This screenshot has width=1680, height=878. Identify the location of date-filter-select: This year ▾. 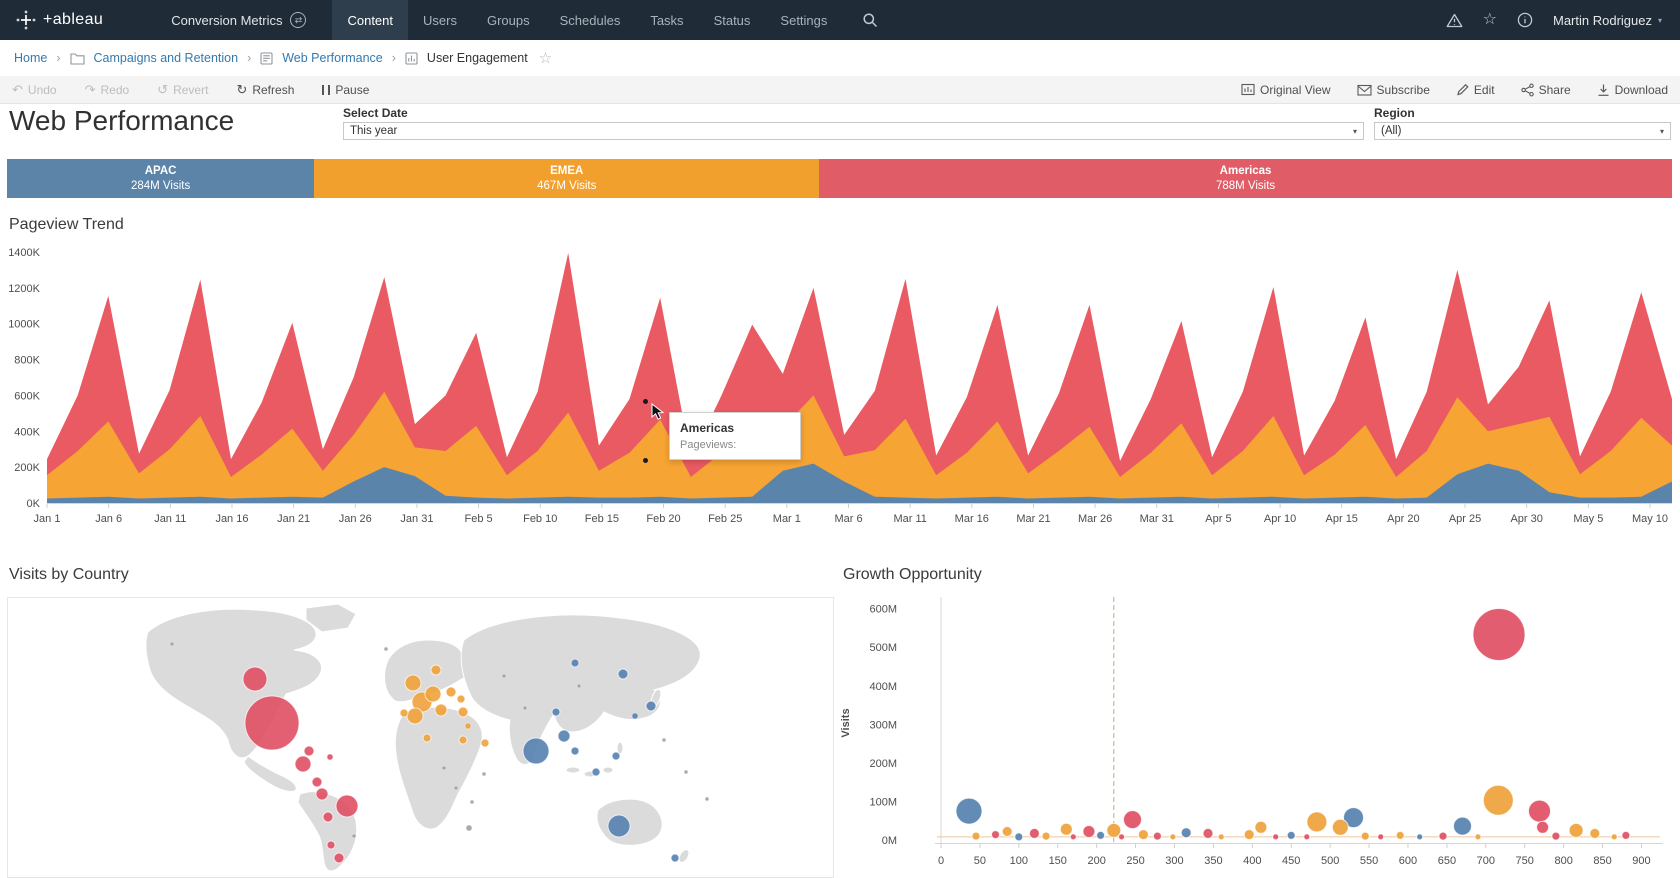
(853, 131).